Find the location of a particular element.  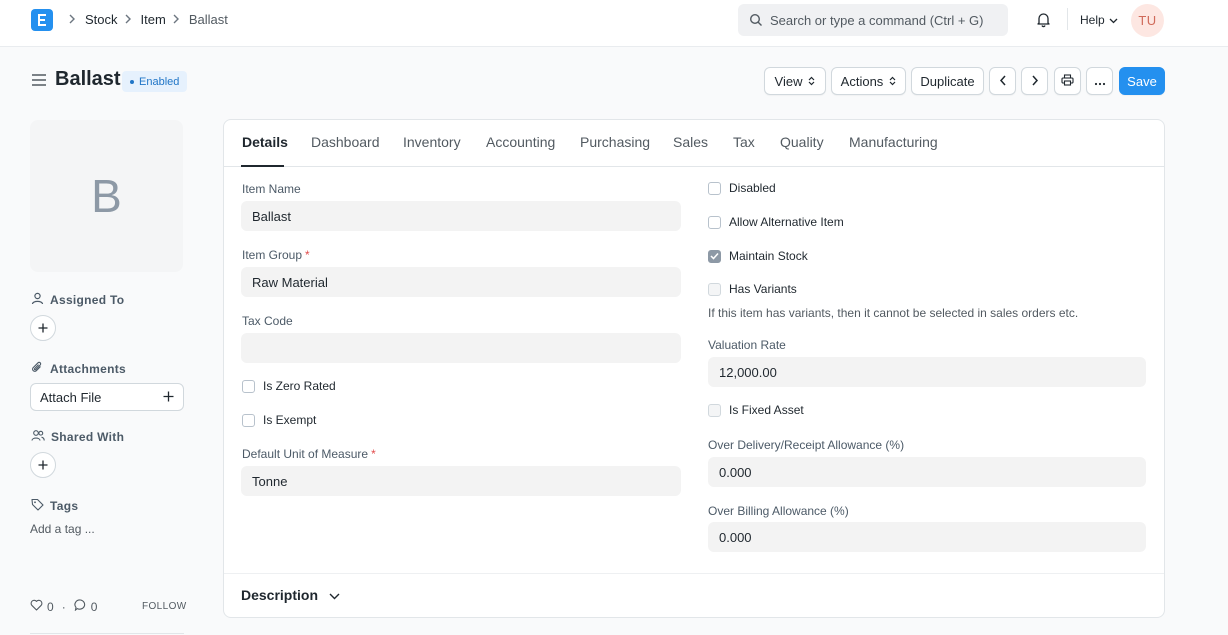

disabled-label: Disabled is located at coordinates (752, 188).